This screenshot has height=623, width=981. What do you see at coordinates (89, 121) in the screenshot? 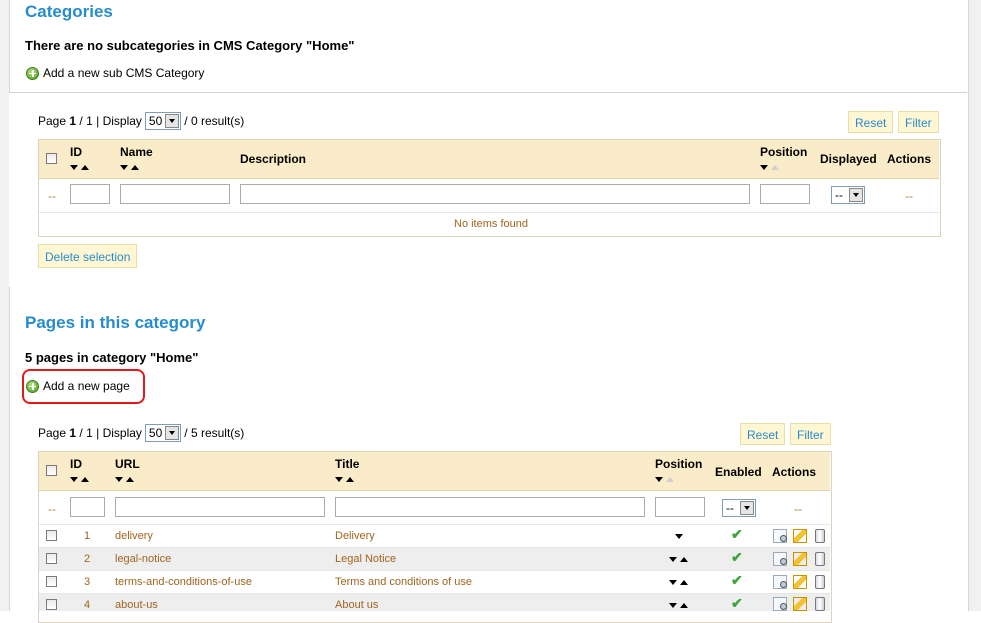
I see `total-pages: 1` at bounding box center [89, 121].